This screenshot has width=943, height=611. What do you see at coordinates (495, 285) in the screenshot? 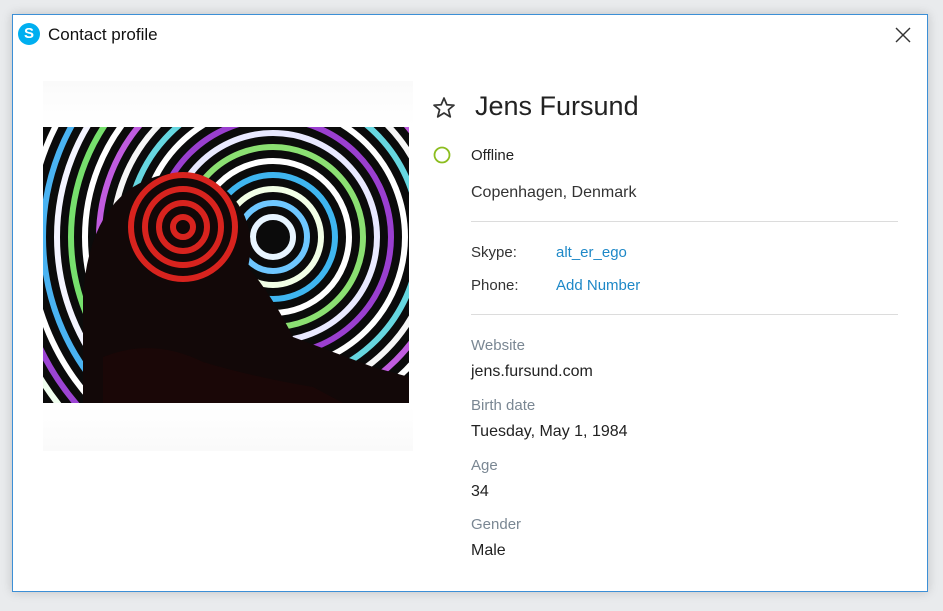
I see `phone-label: Phone:` at bounding box center [495, 285].